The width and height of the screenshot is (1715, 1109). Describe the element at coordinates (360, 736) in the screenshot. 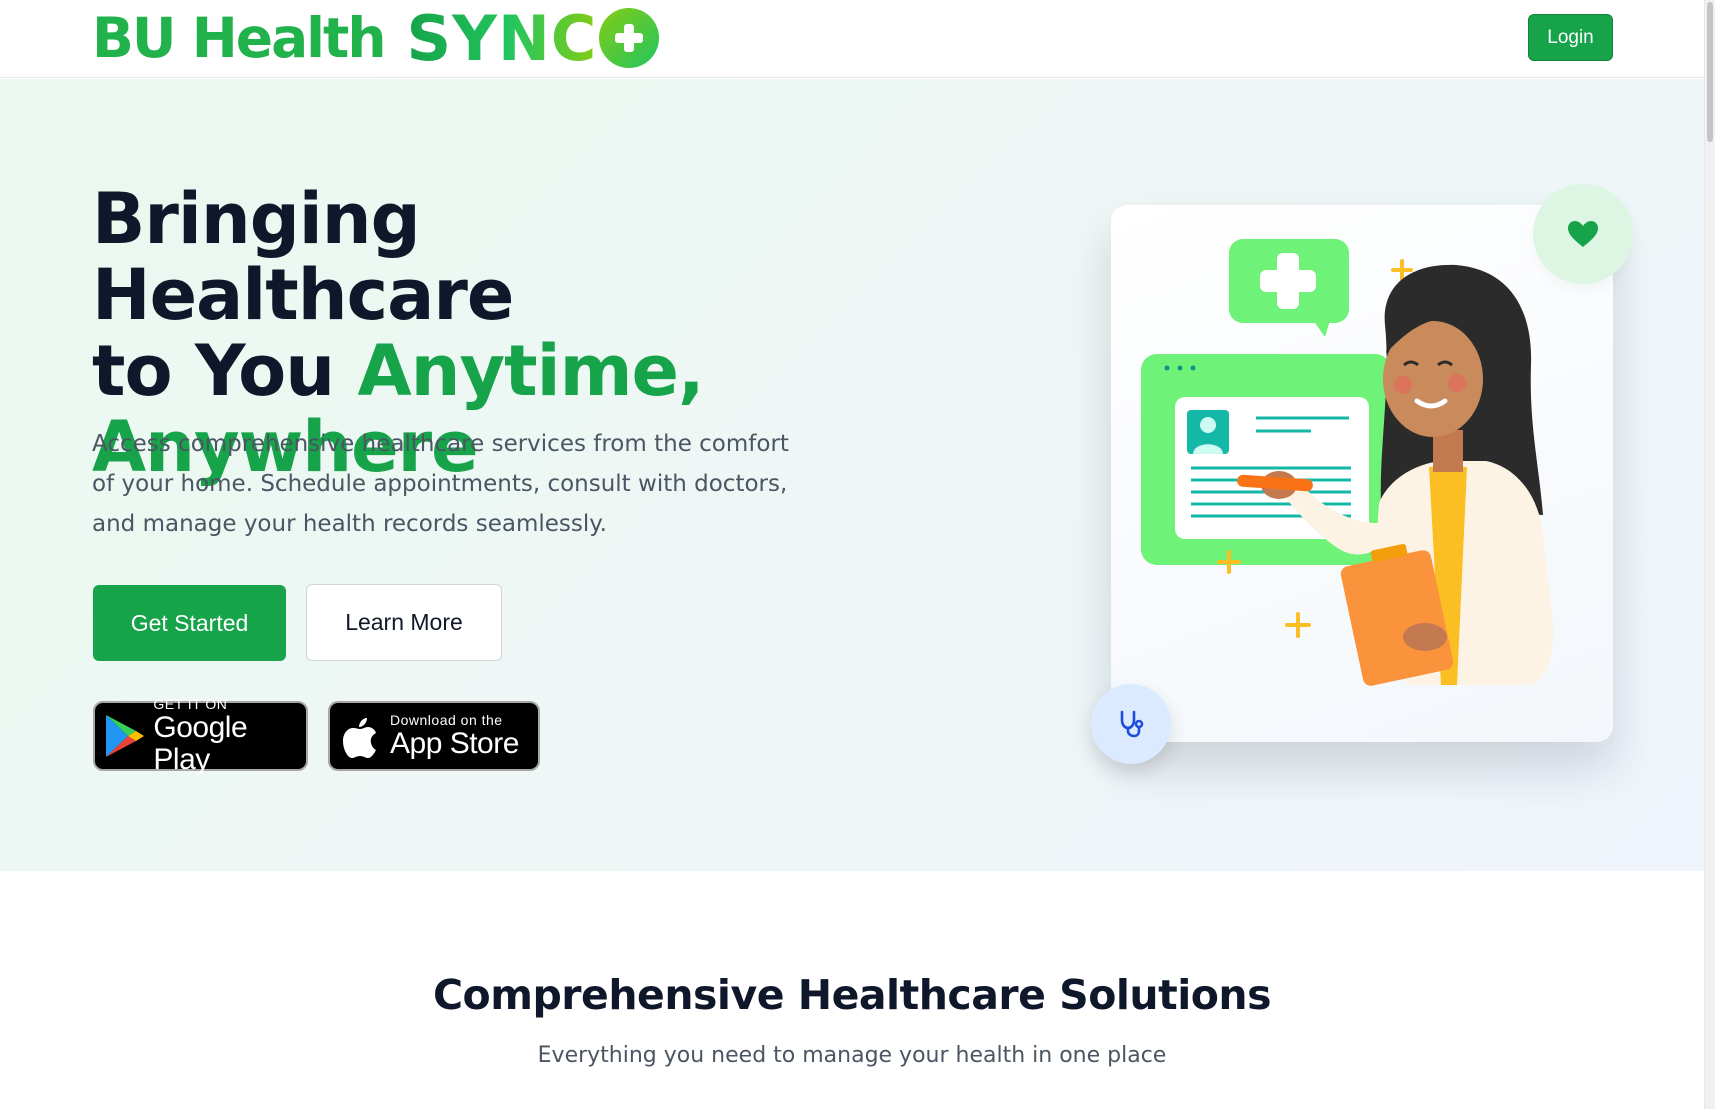

I see `apple-icon` at that location.